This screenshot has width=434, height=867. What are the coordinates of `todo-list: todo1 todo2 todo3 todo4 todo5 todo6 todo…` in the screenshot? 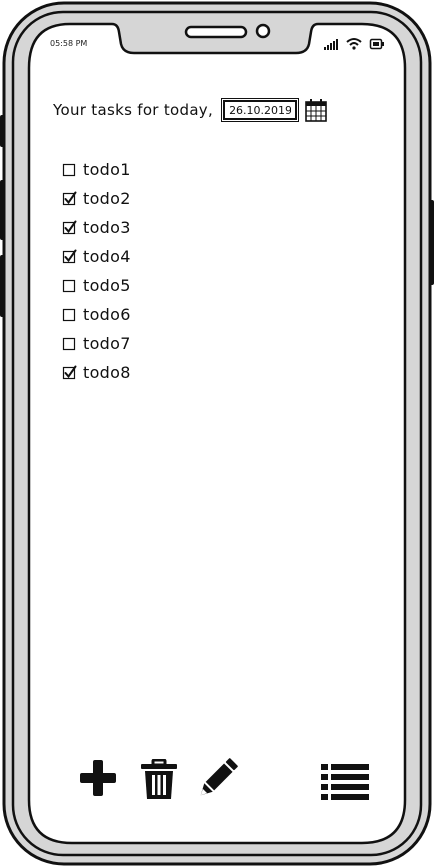 It's located at (96, 271).